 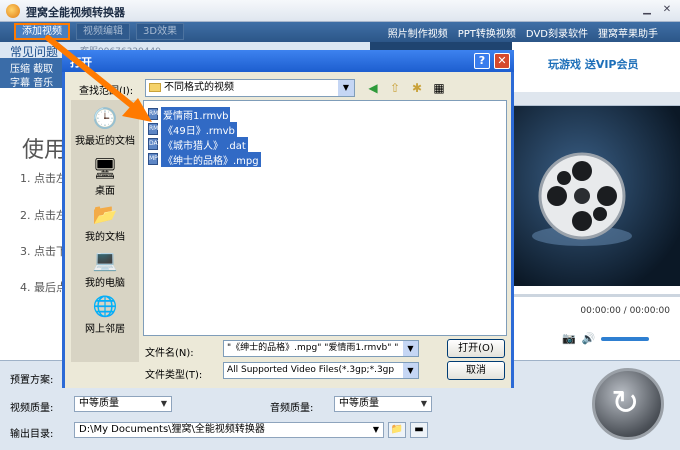 I want to click on place-my-documents-label: 我的文档, so click(x=105, y=237).